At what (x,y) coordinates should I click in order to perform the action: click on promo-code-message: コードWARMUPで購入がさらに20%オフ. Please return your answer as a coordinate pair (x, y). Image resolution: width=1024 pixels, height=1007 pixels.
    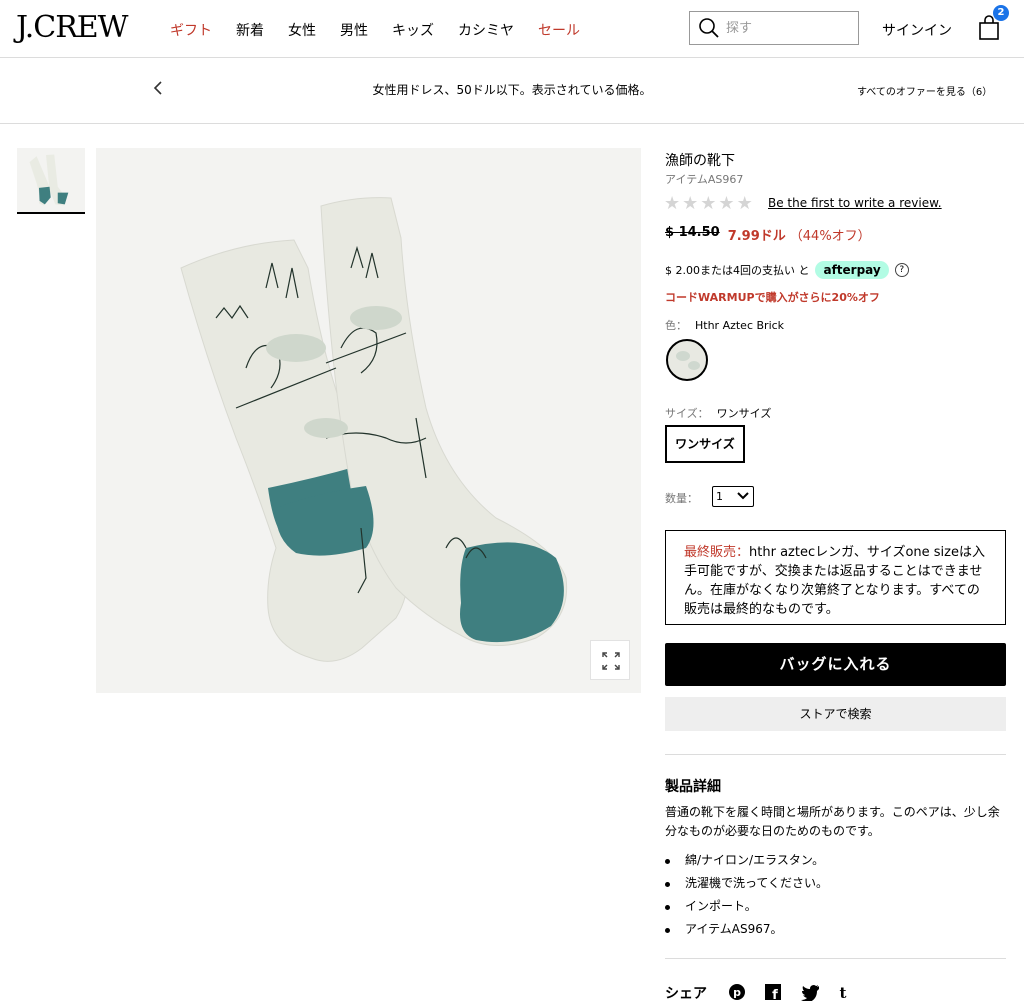
    Looking at the image, I should click on (772, 297).